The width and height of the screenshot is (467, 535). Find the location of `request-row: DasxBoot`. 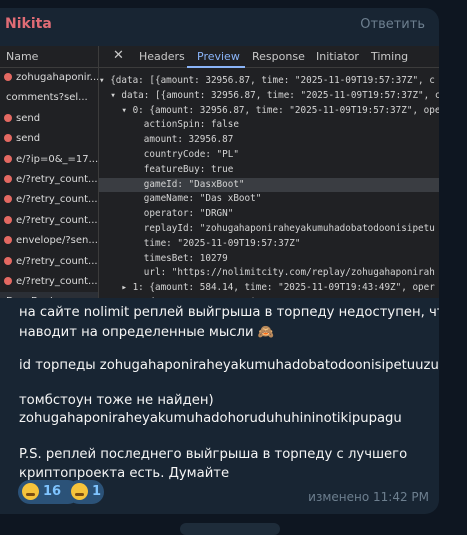

request-row: DasxBoot is located at coordinates (49, 295).